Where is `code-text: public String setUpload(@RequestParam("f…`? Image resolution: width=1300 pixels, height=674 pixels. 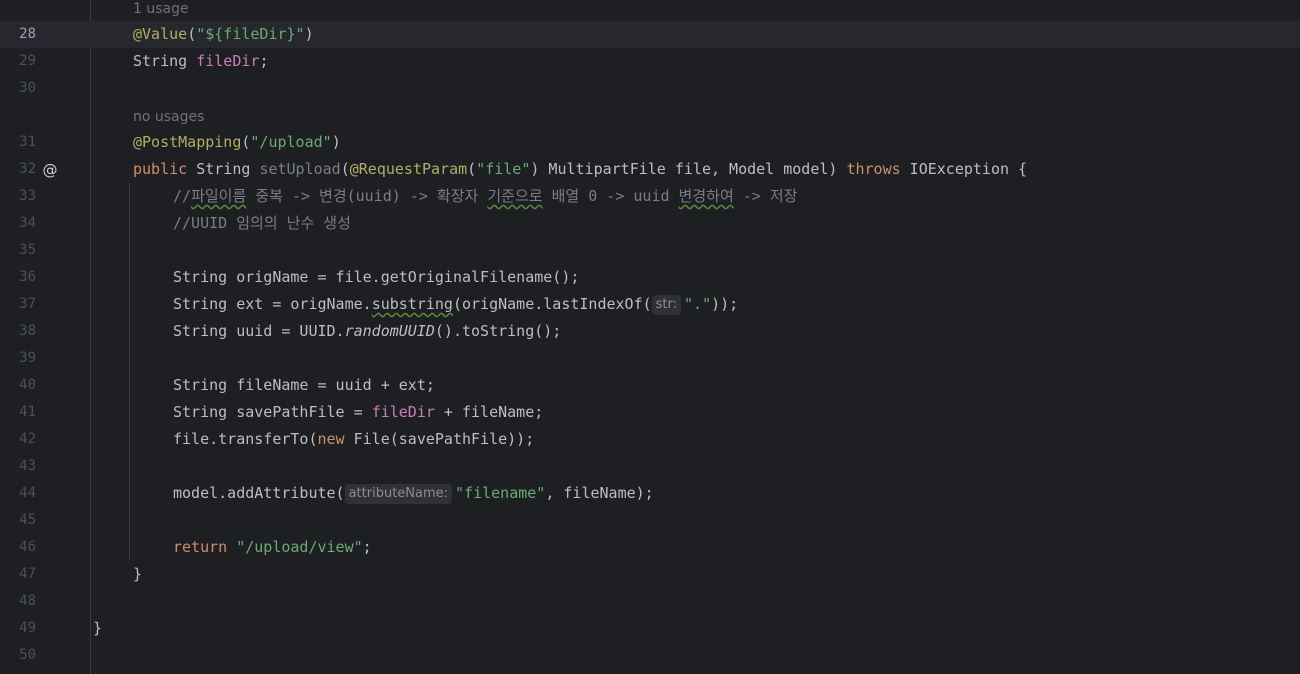 code-text: public String setUpload(@RequestParam("f… is located at coordinates (580, 169).